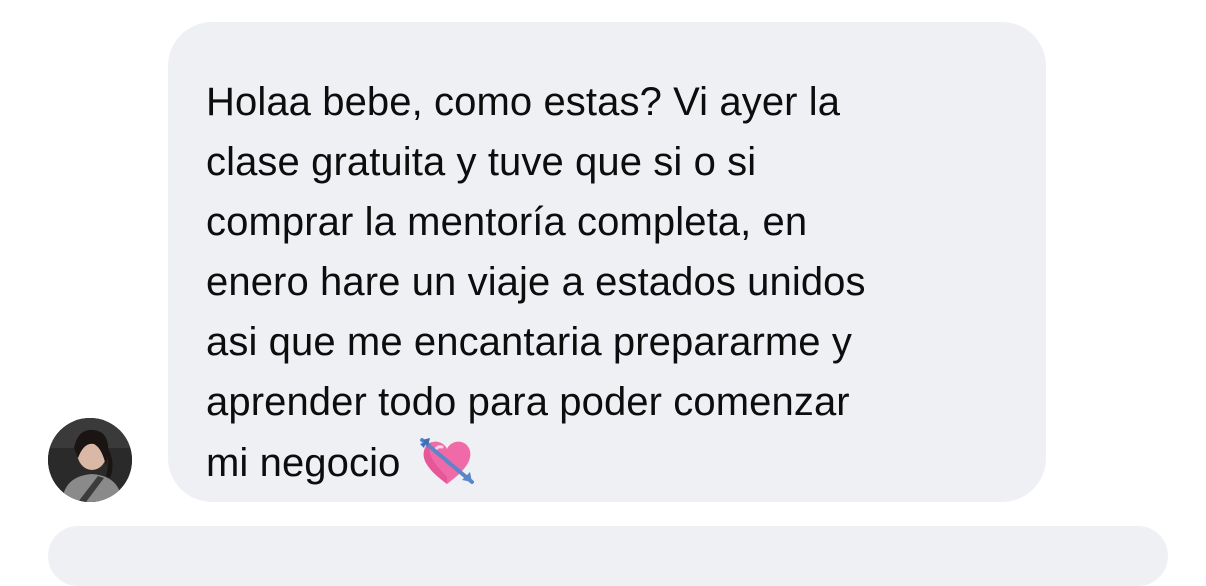  I want to click on sender-avatar, so click(90, 460).